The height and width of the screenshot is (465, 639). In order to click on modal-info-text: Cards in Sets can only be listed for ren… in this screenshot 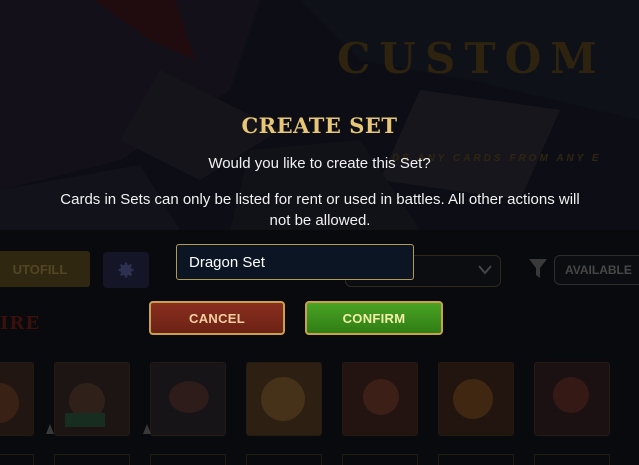, I will do `click(320, 210)`.